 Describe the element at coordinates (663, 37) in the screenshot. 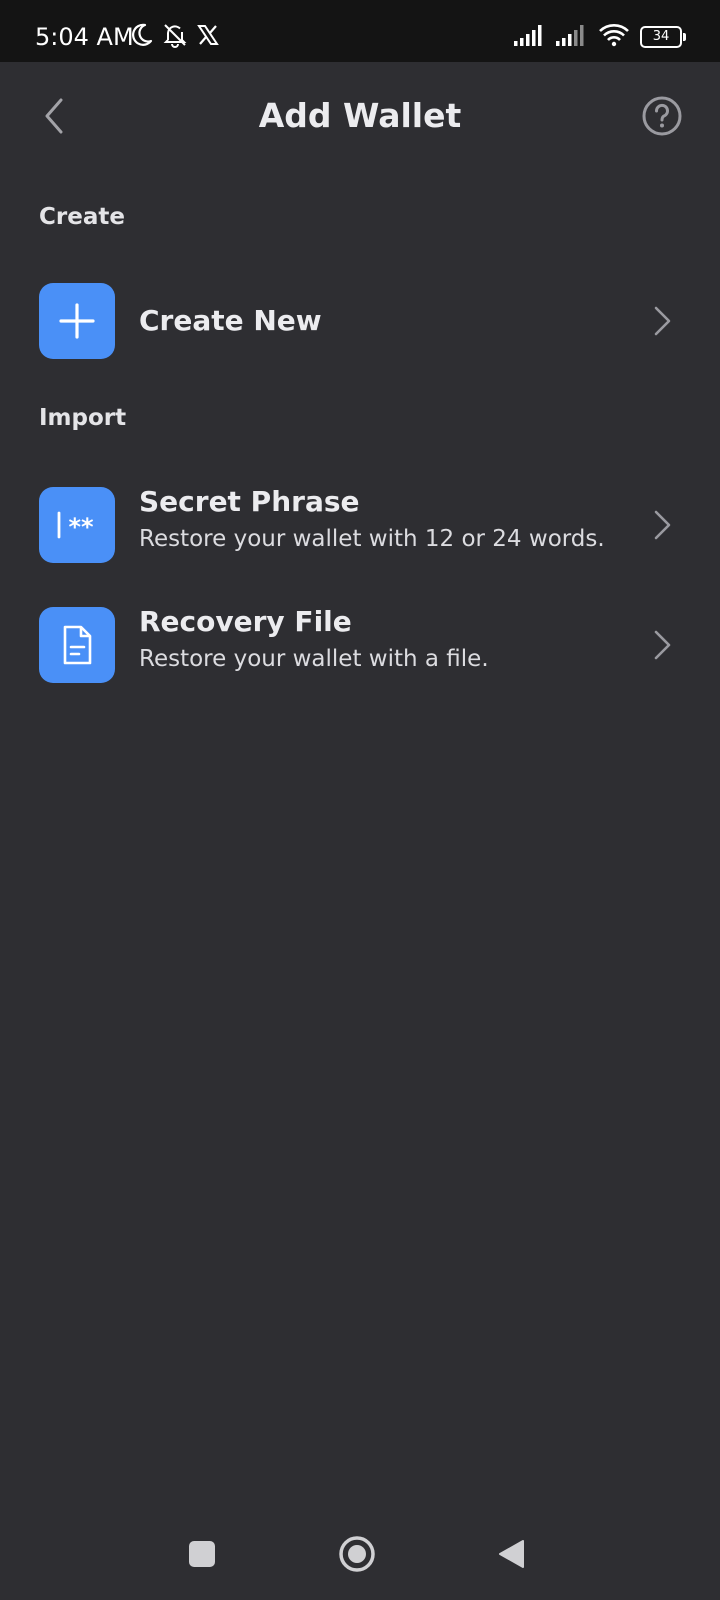

I see `battery-icon: 34` at that location.